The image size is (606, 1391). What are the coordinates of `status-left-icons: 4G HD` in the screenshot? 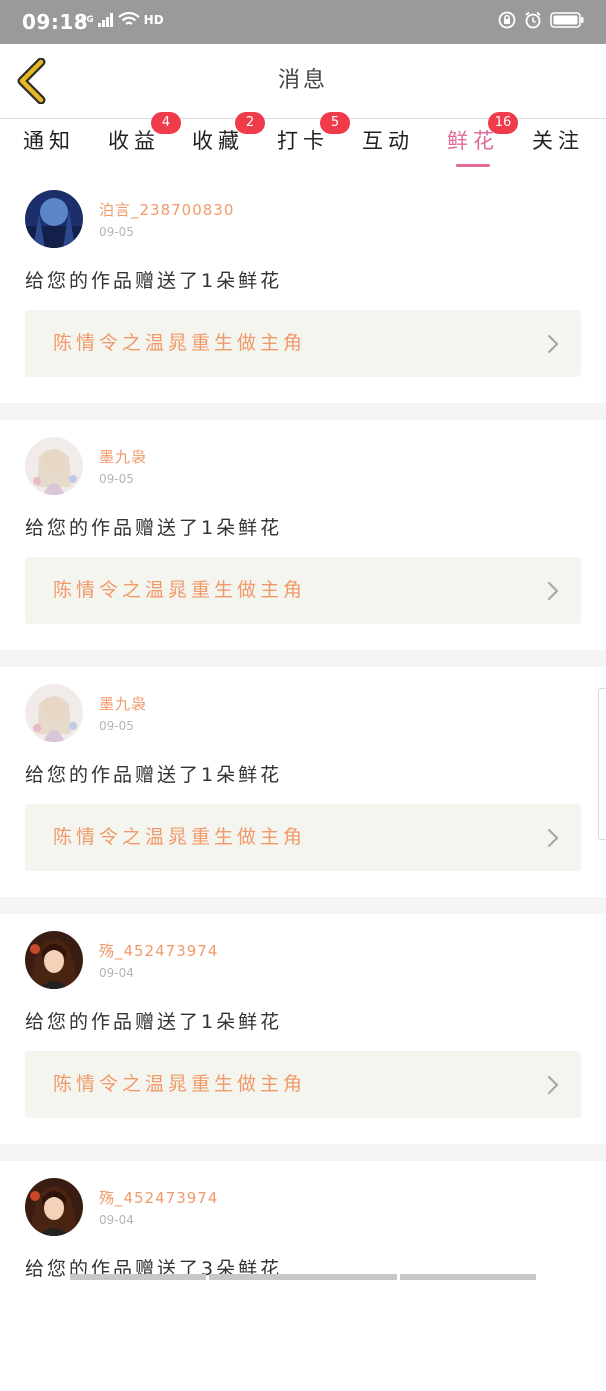 It's located at (122, 20).